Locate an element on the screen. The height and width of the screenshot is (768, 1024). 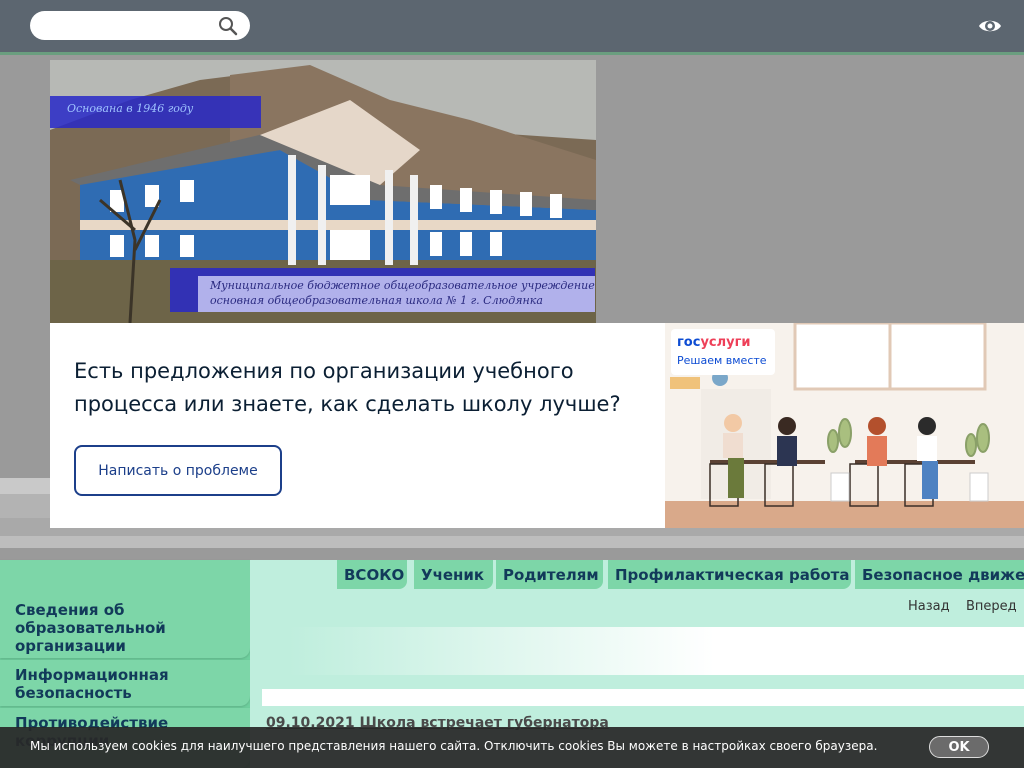
search-input is located at coordinates (129, 26).